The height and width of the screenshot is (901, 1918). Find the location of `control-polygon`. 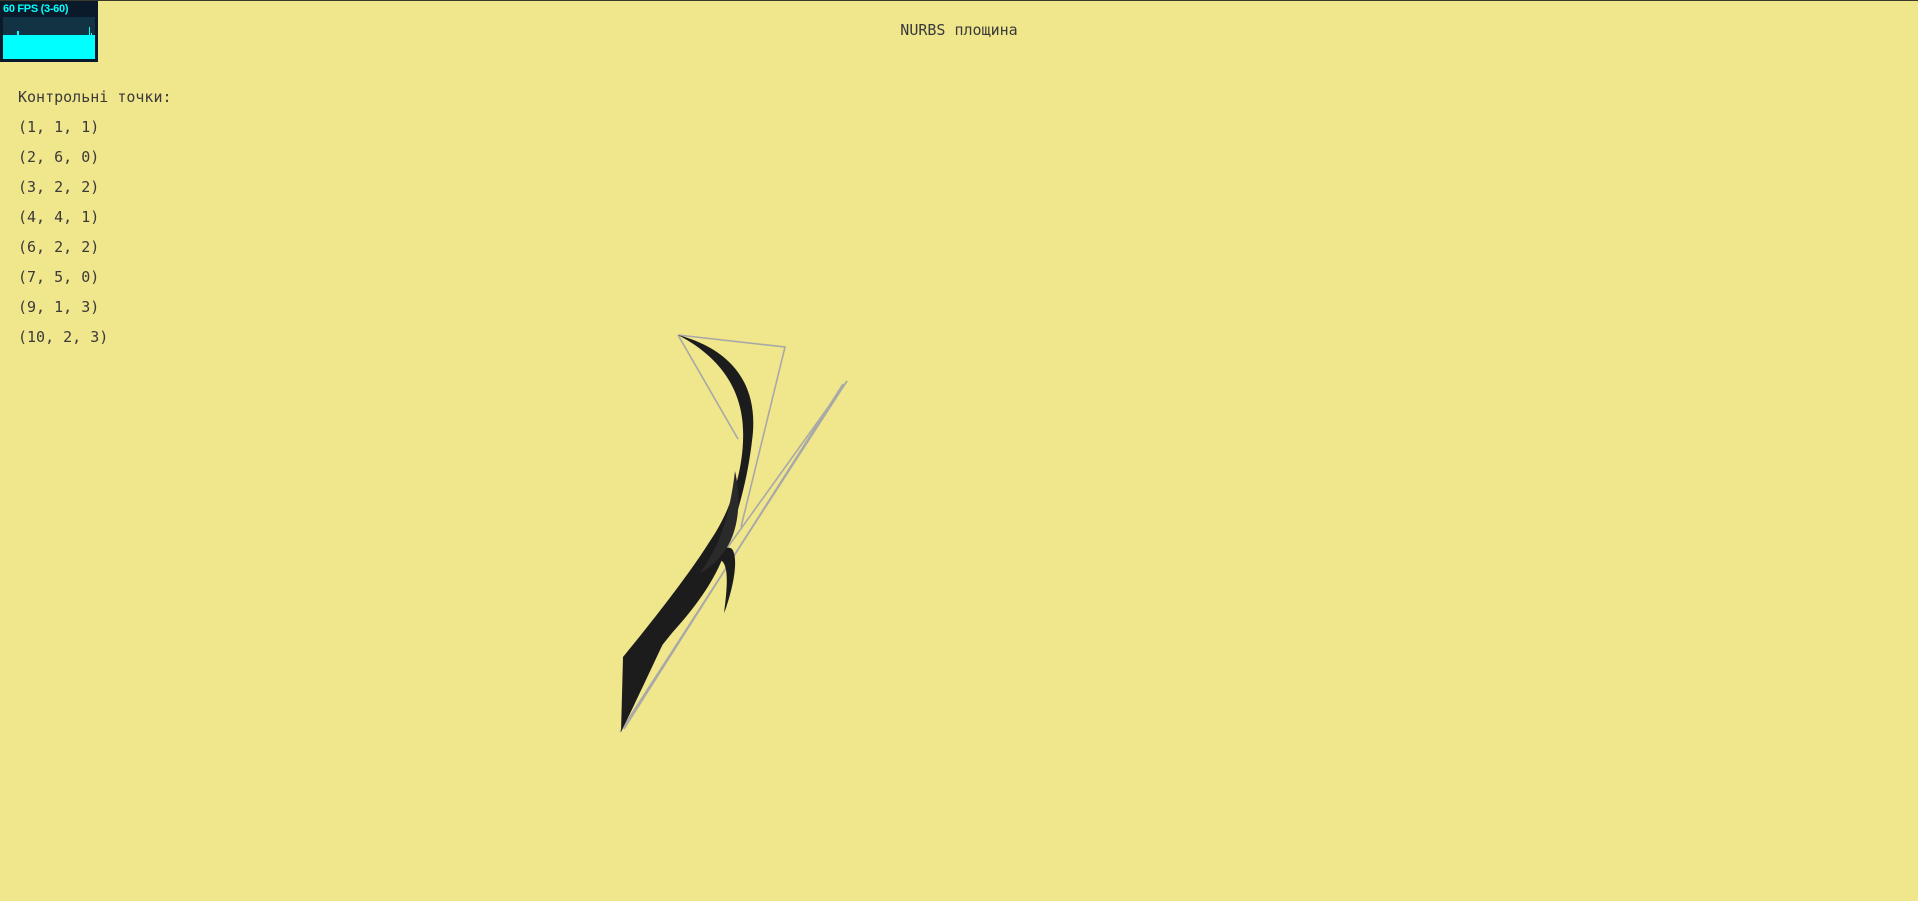

control-polygon is located at coordinates (733, 533).